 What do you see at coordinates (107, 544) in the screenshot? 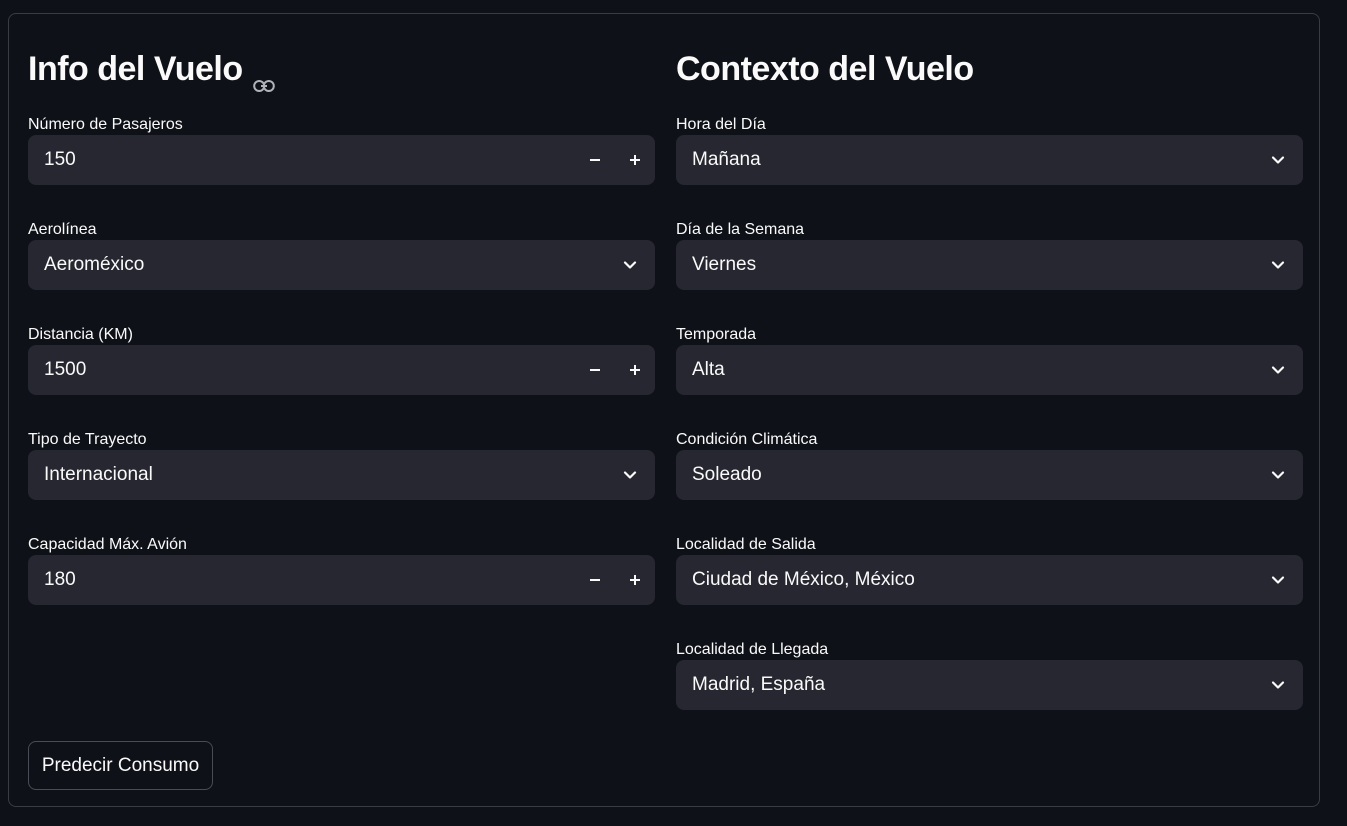
I see `max-capacity-label: Capacidad Máx. Avión` at bounding box center [107, 544].